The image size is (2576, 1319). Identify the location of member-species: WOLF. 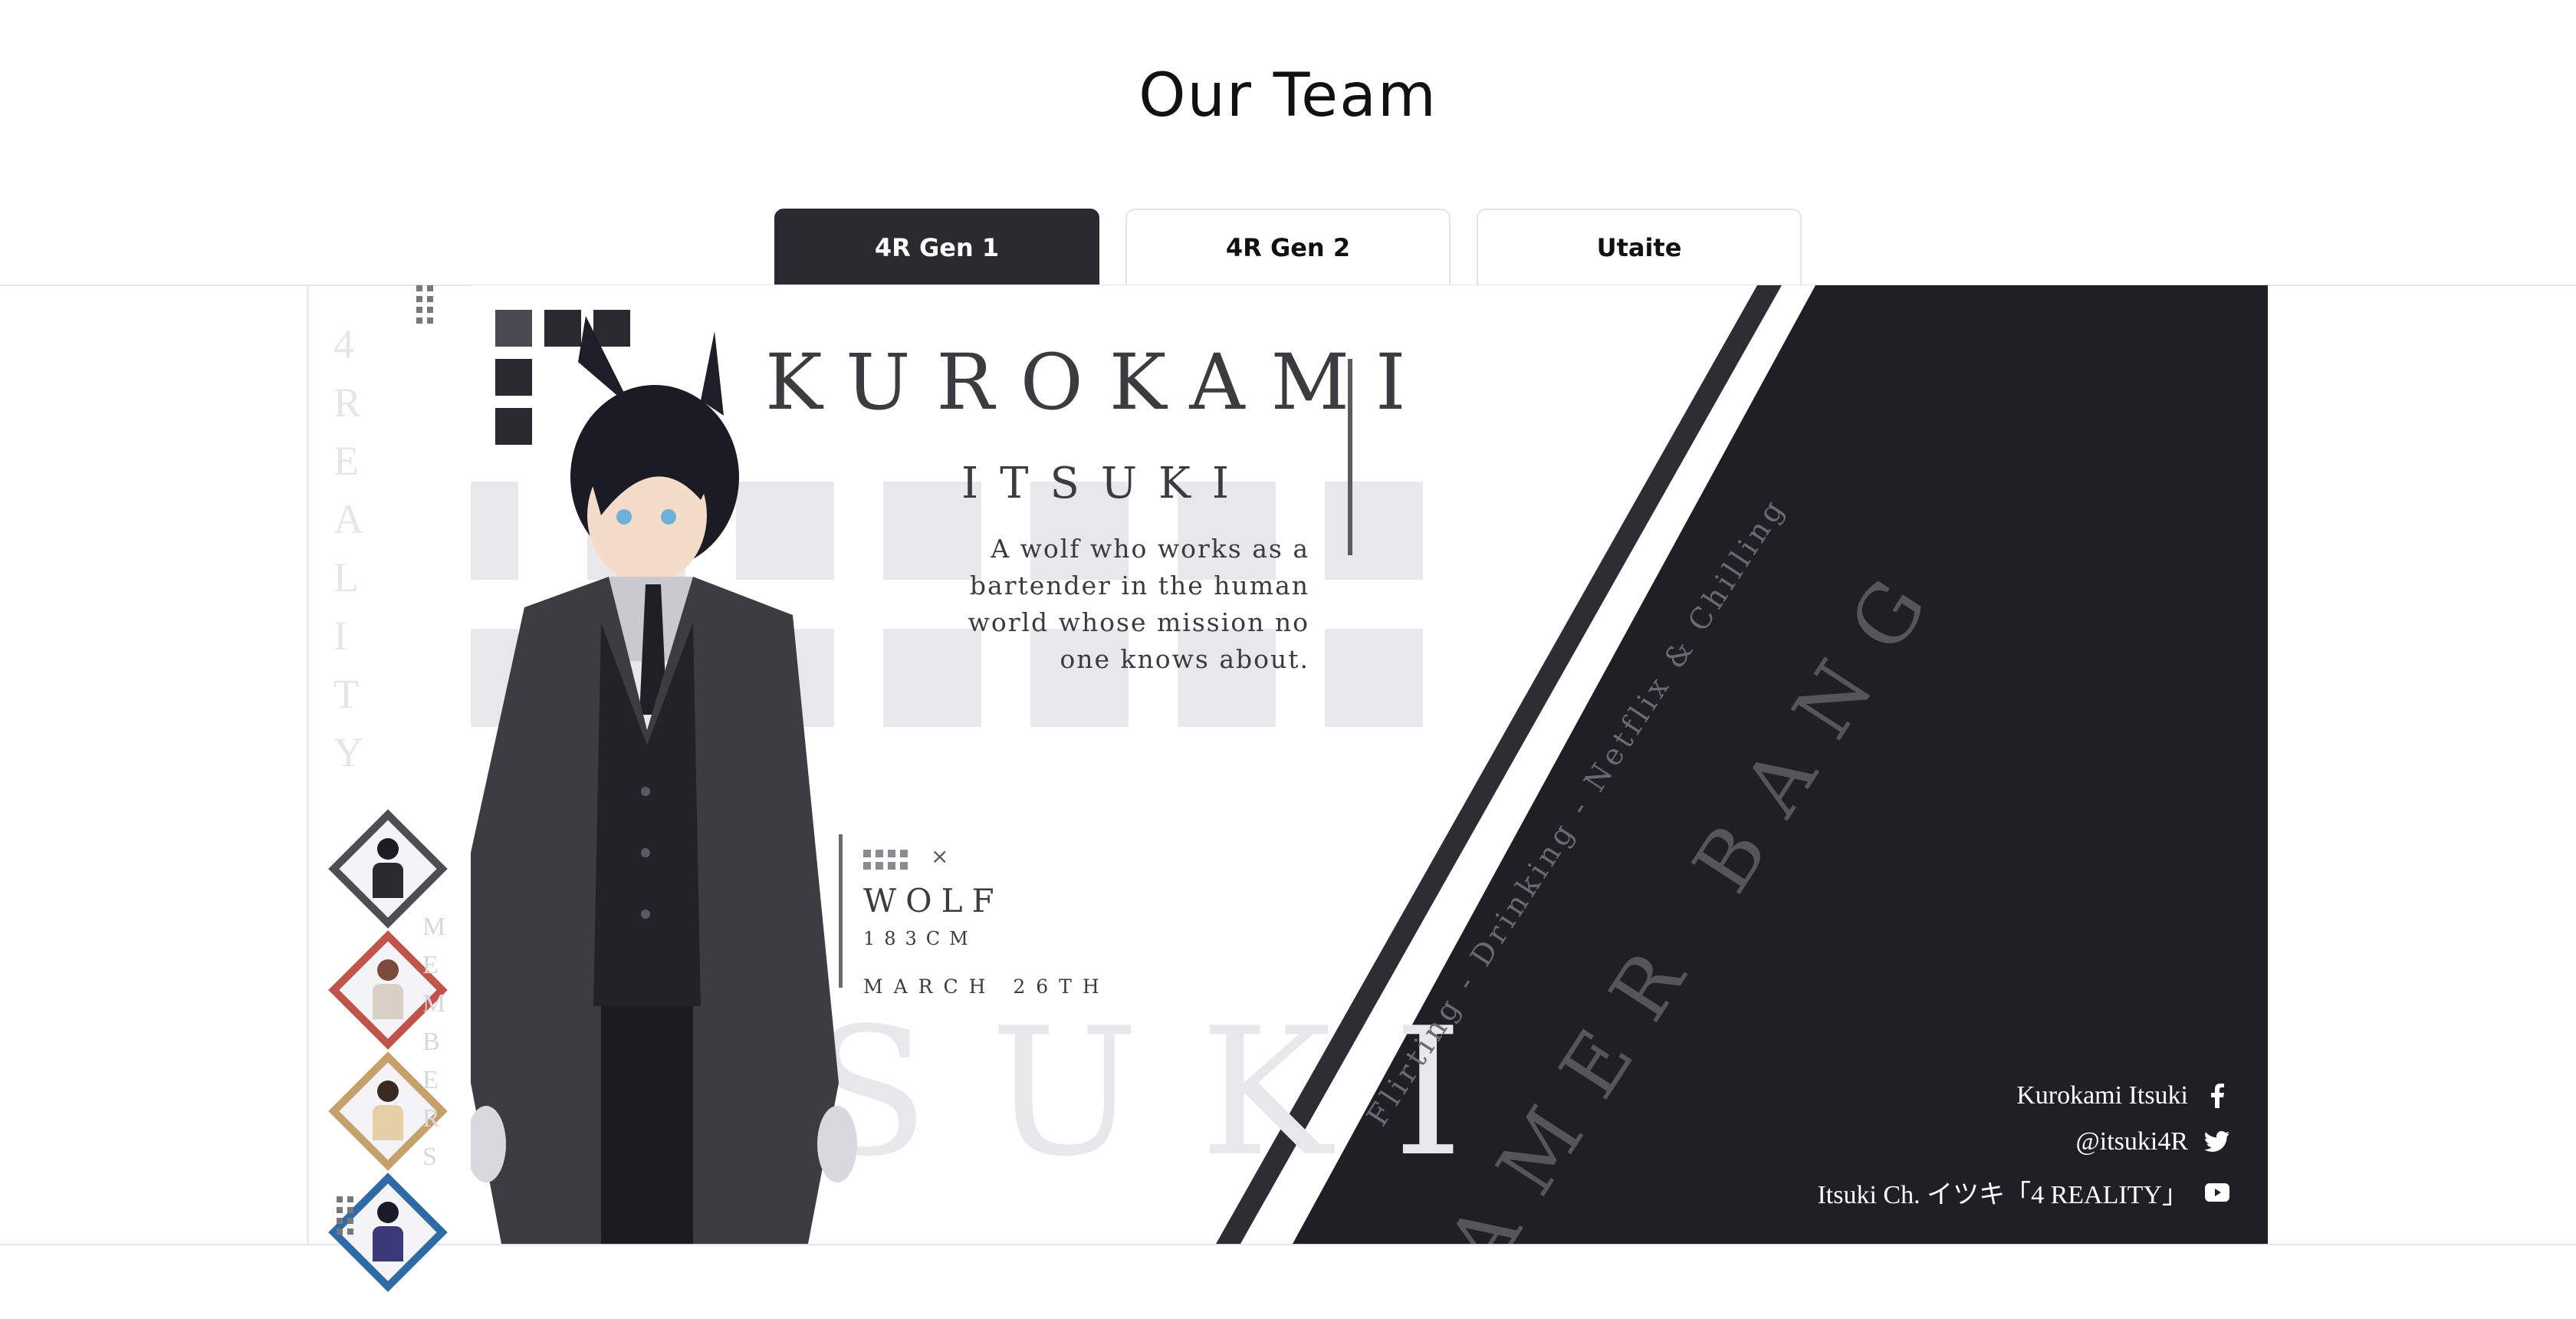
(934, 900).